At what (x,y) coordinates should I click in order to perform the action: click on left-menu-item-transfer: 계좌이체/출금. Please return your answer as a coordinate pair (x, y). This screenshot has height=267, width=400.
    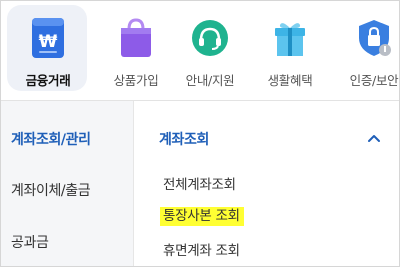
    Looking at the image, I should click on (51, 190).